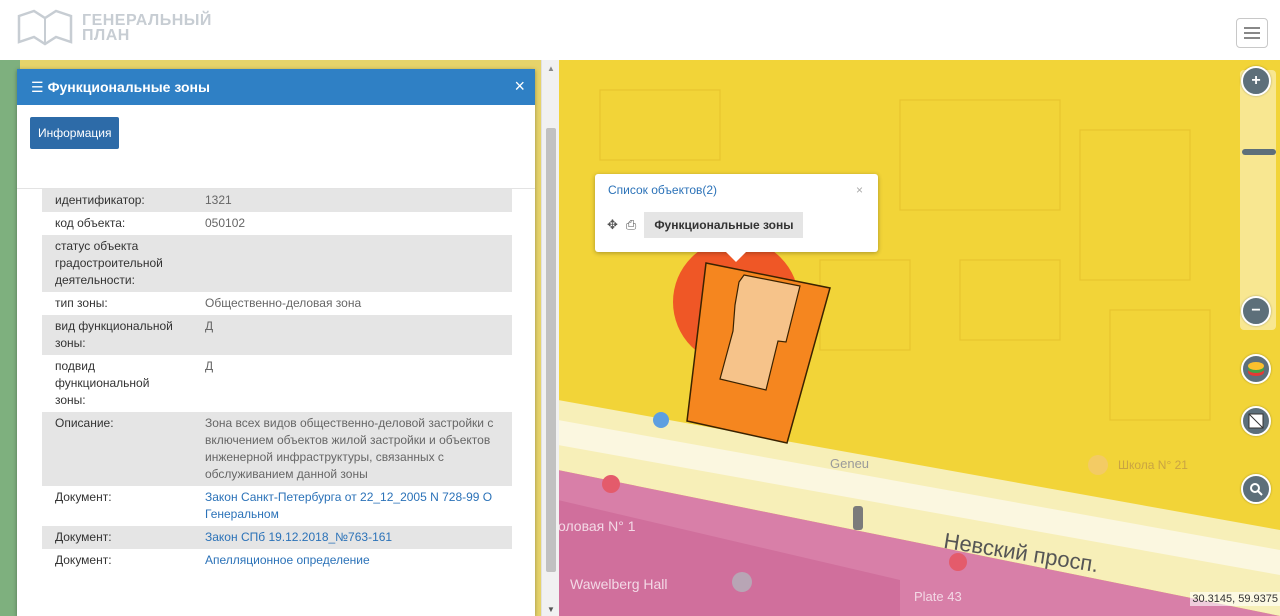  Describe the element at coordinates (850, 463) in the screenshot. I see `poi-label-geneu: Geneu` at that location.